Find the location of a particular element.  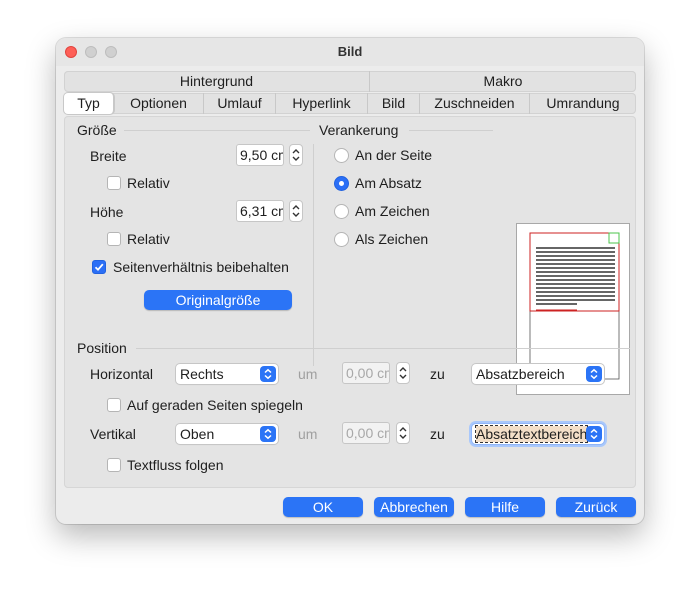

vertical-by-field: 0,00 cm is located at coordinates (366, 433).